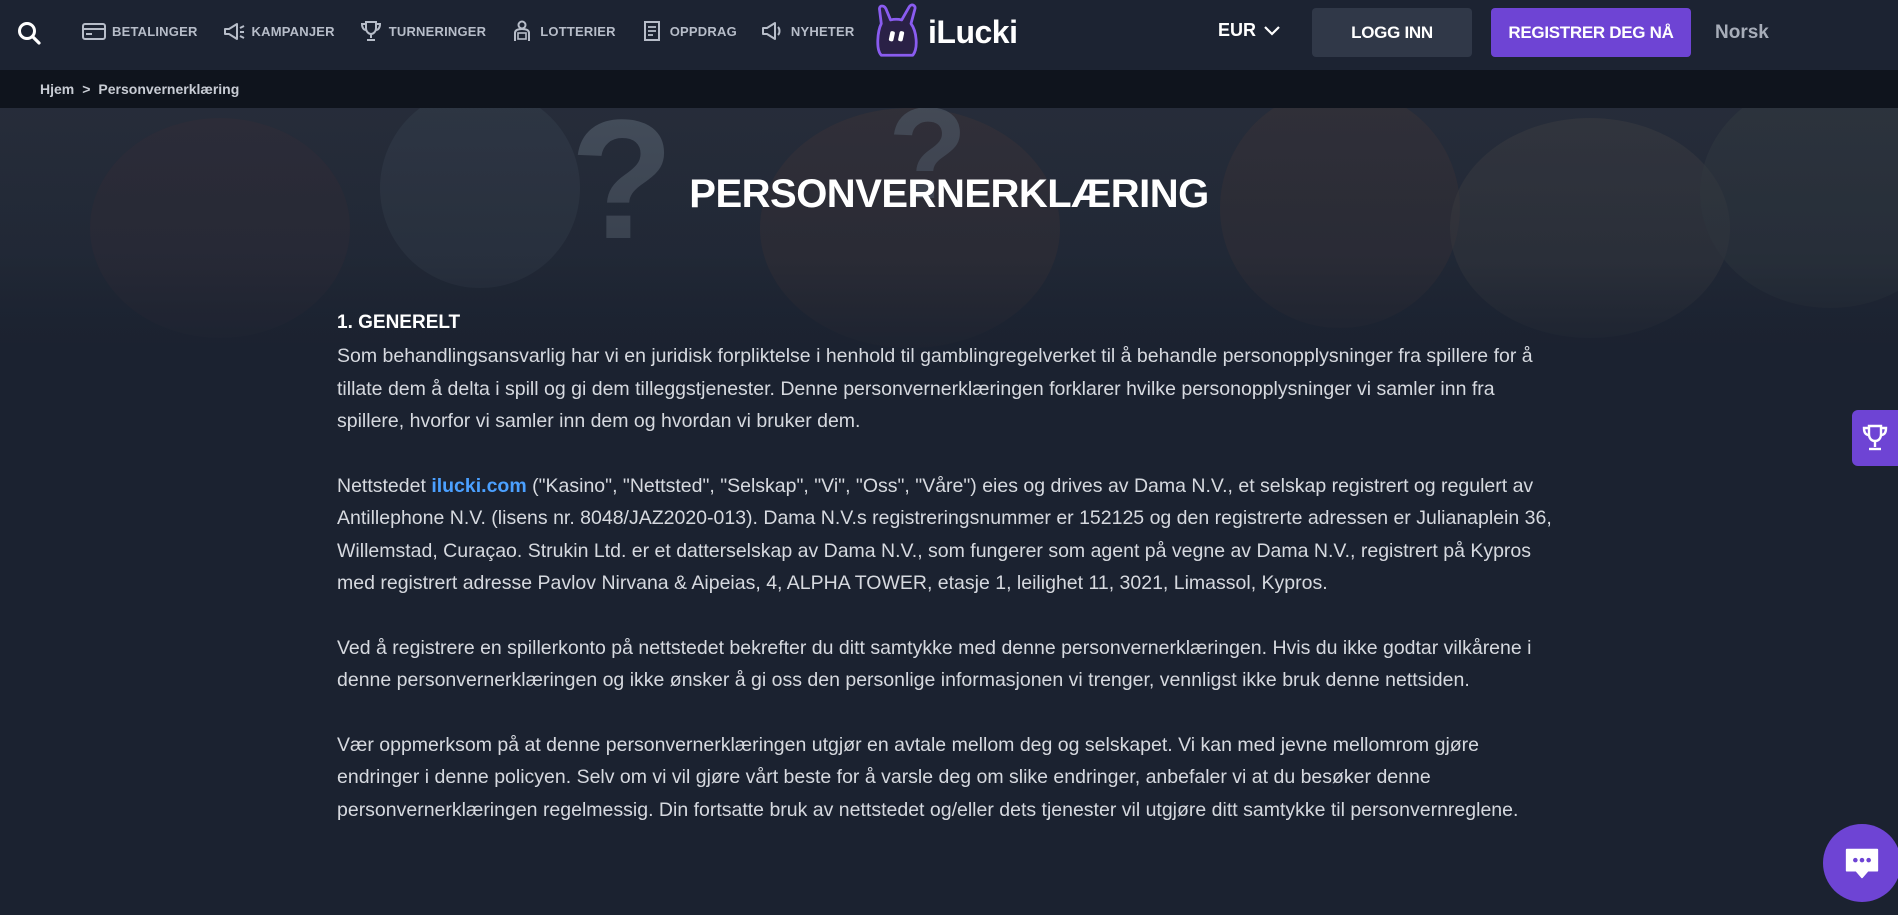  I want to click on megaphone-icon, so click(233, 31).